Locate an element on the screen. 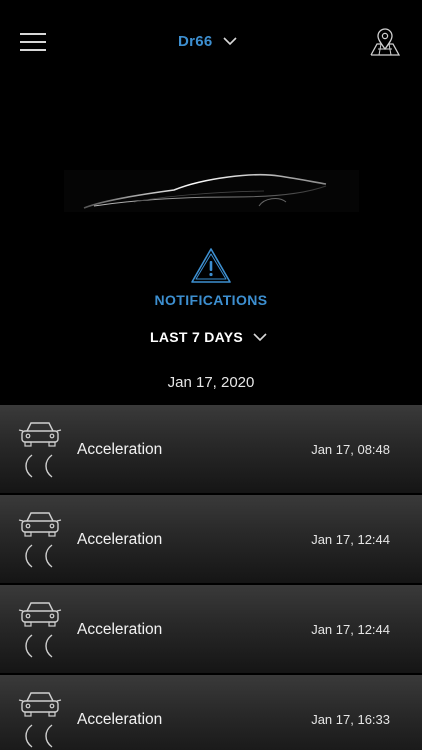  period-filter-dropdown: LAST 7 DAYS is located at coordinates (208, 337).